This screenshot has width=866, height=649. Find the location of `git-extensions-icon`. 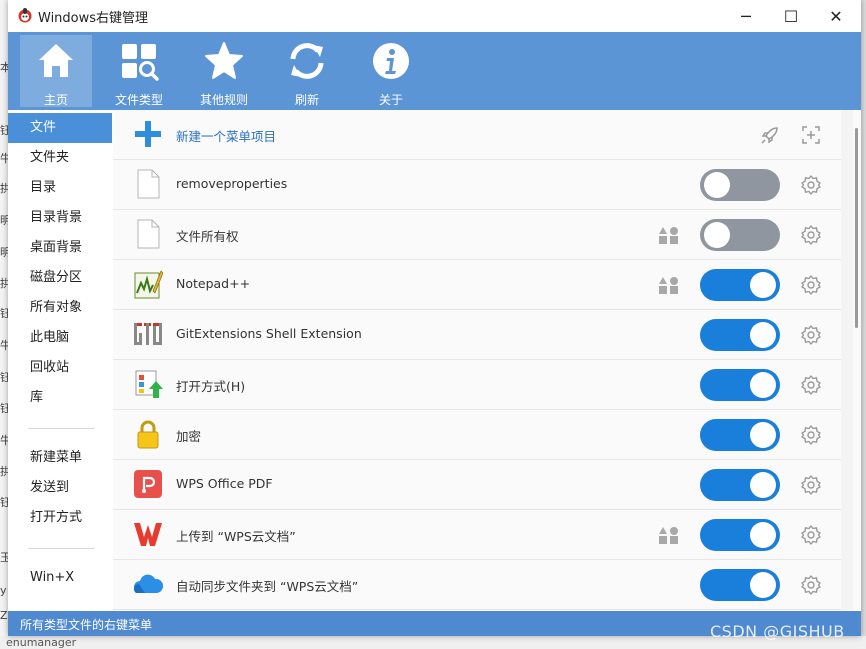

git-extensions-icon is located at coordinates (148, 334).